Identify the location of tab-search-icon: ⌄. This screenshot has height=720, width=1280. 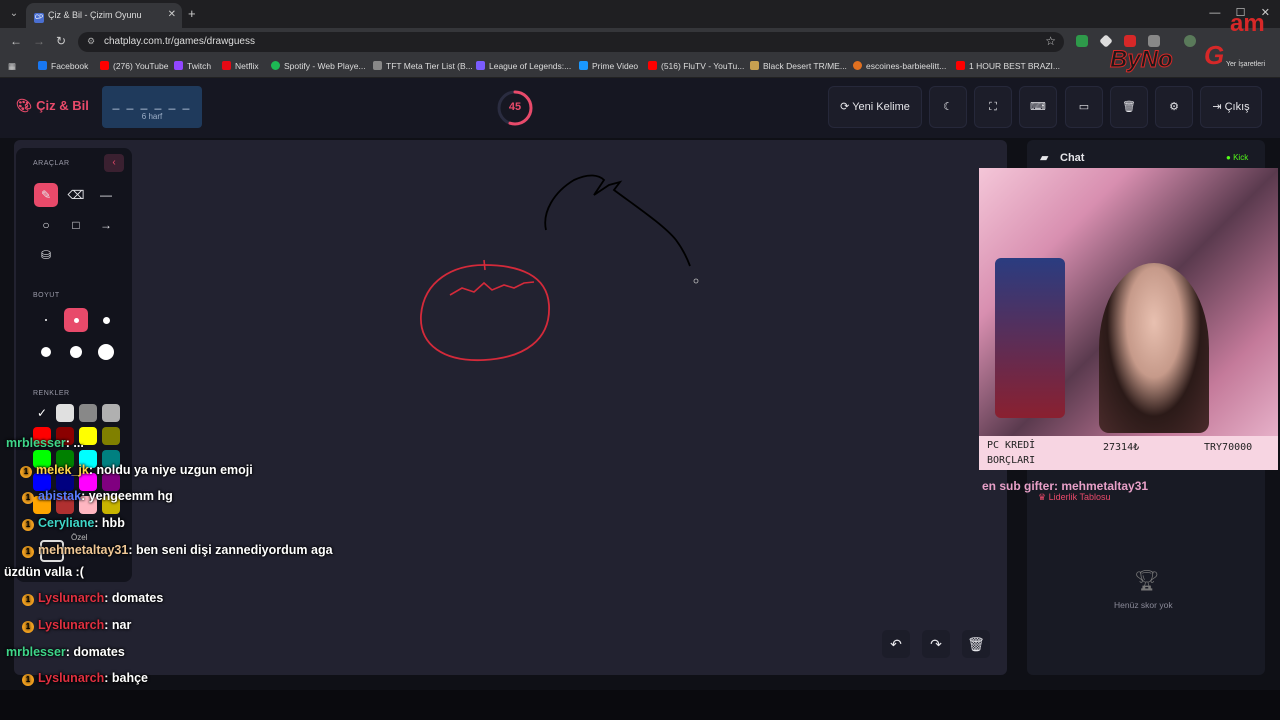
(14, 14).